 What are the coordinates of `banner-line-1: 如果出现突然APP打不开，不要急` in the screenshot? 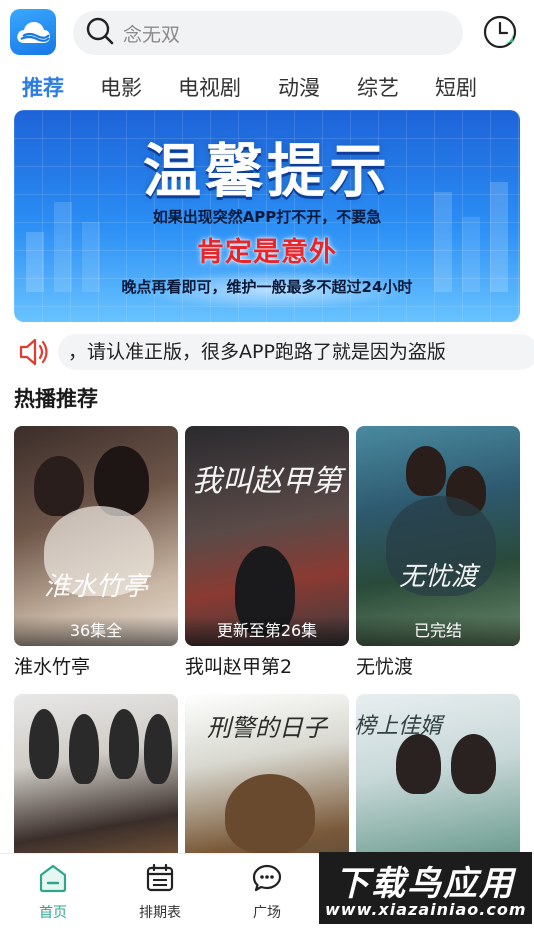 It's located at (267, 217).